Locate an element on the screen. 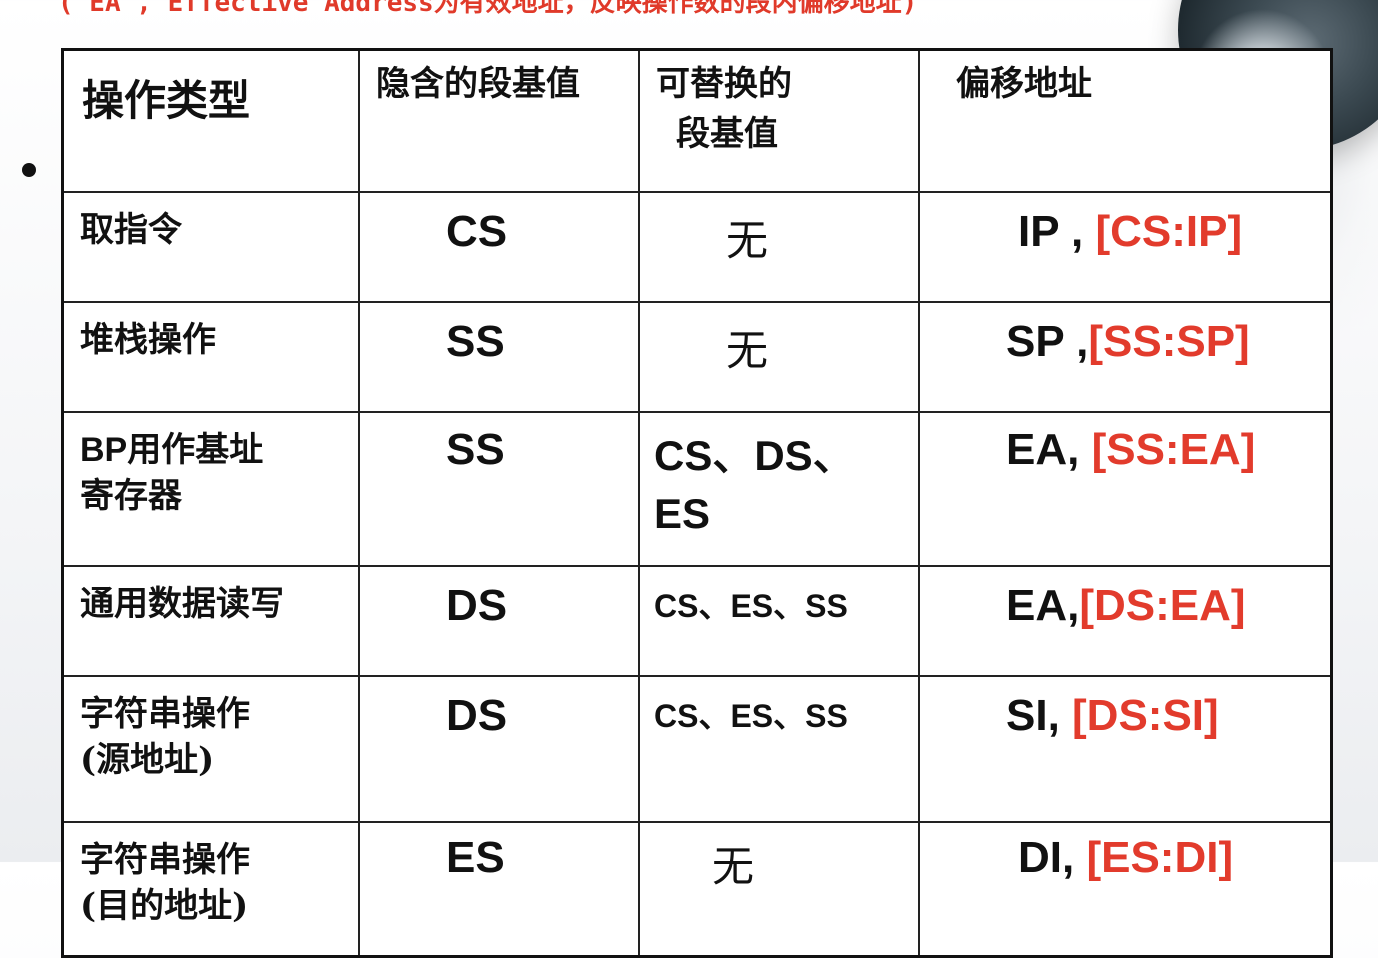  header-alt-seg-line1: 可替换的 is located at coordinates (724, 84).